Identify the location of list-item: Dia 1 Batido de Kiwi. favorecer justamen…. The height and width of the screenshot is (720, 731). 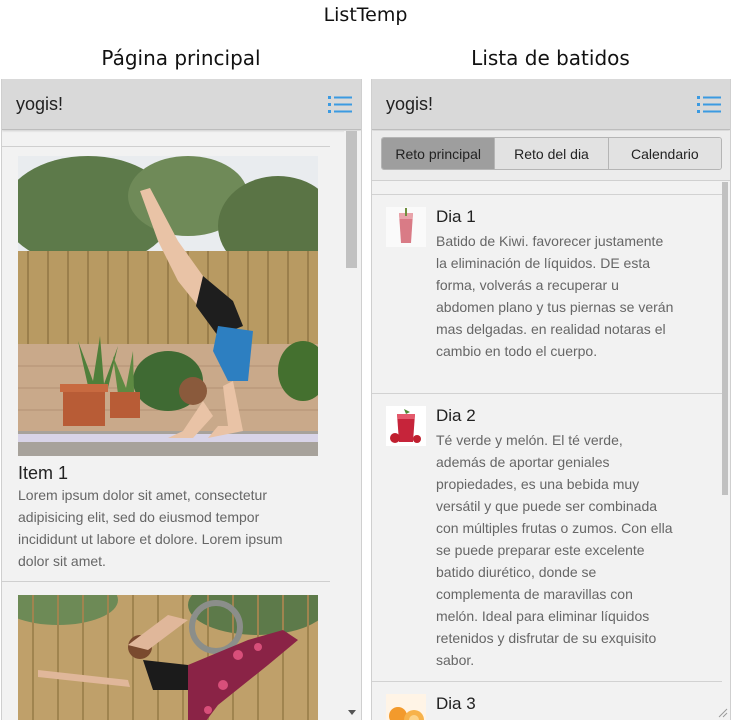
(547, 294).